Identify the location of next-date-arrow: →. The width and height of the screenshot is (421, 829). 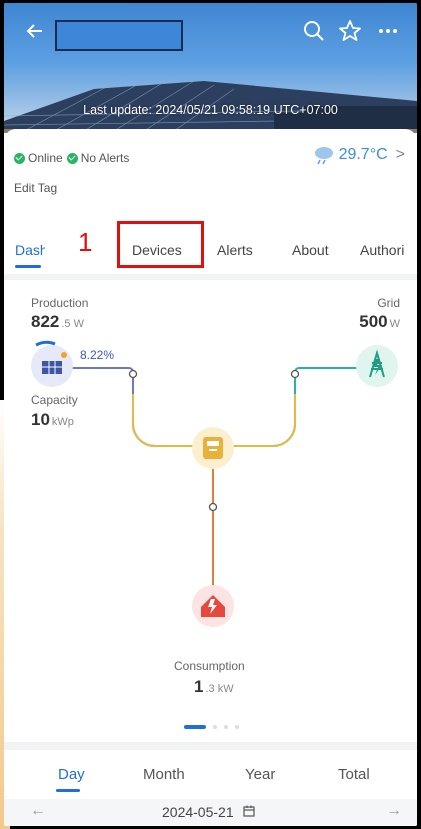
(394, 811).